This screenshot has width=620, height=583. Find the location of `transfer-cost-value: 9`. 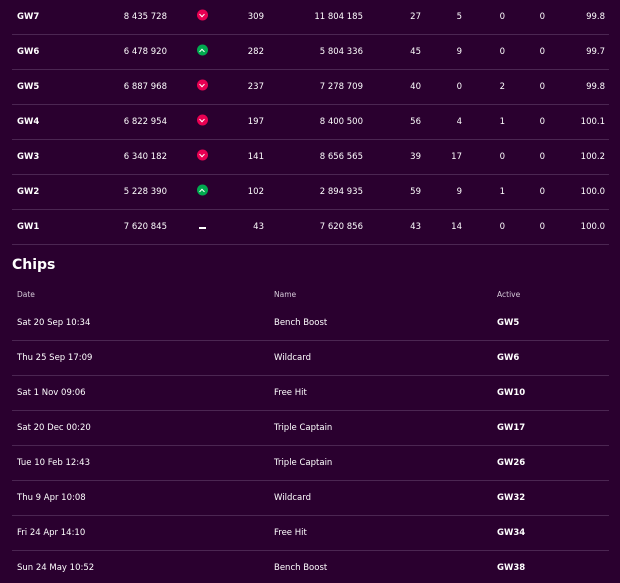

transfer-cost-value: 9 is located at coordinates (459, 52).